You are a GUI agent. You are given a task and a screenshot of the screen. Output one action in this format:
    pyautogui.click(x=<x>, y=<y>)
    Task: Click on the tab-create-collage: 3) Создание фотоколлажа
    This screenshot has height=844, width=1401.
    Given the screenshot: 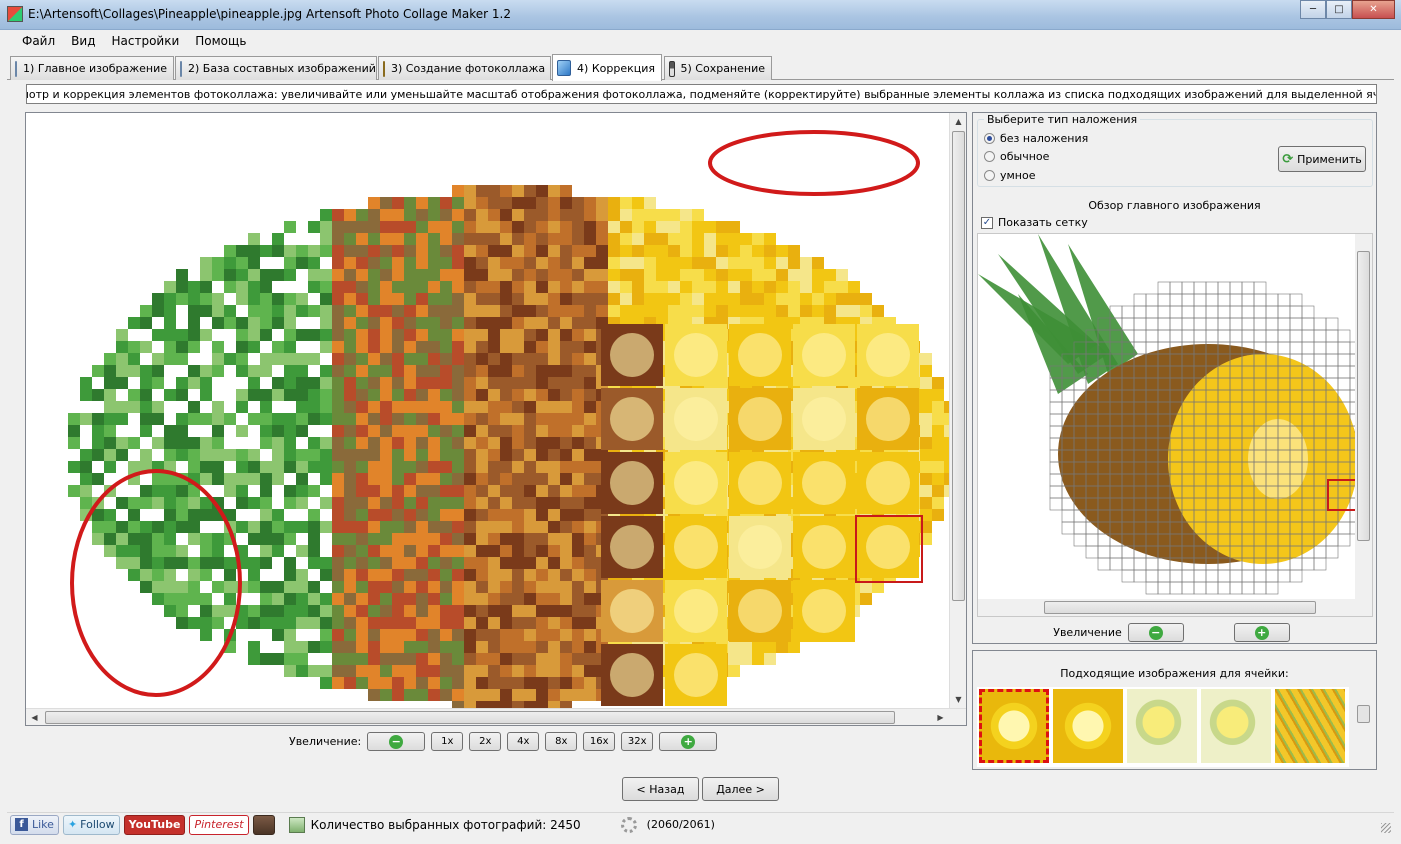 What is the action you would take?
    pyautogui.click(x=464, y=68)
    